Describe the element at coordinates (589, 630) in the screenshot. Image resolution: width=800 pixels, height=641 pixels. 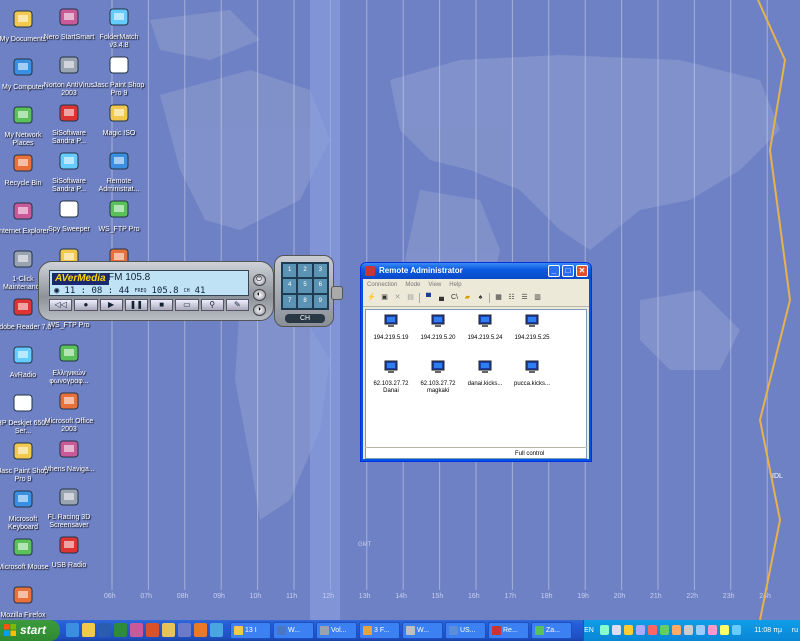
I see `language-indicator: EN` at that location.